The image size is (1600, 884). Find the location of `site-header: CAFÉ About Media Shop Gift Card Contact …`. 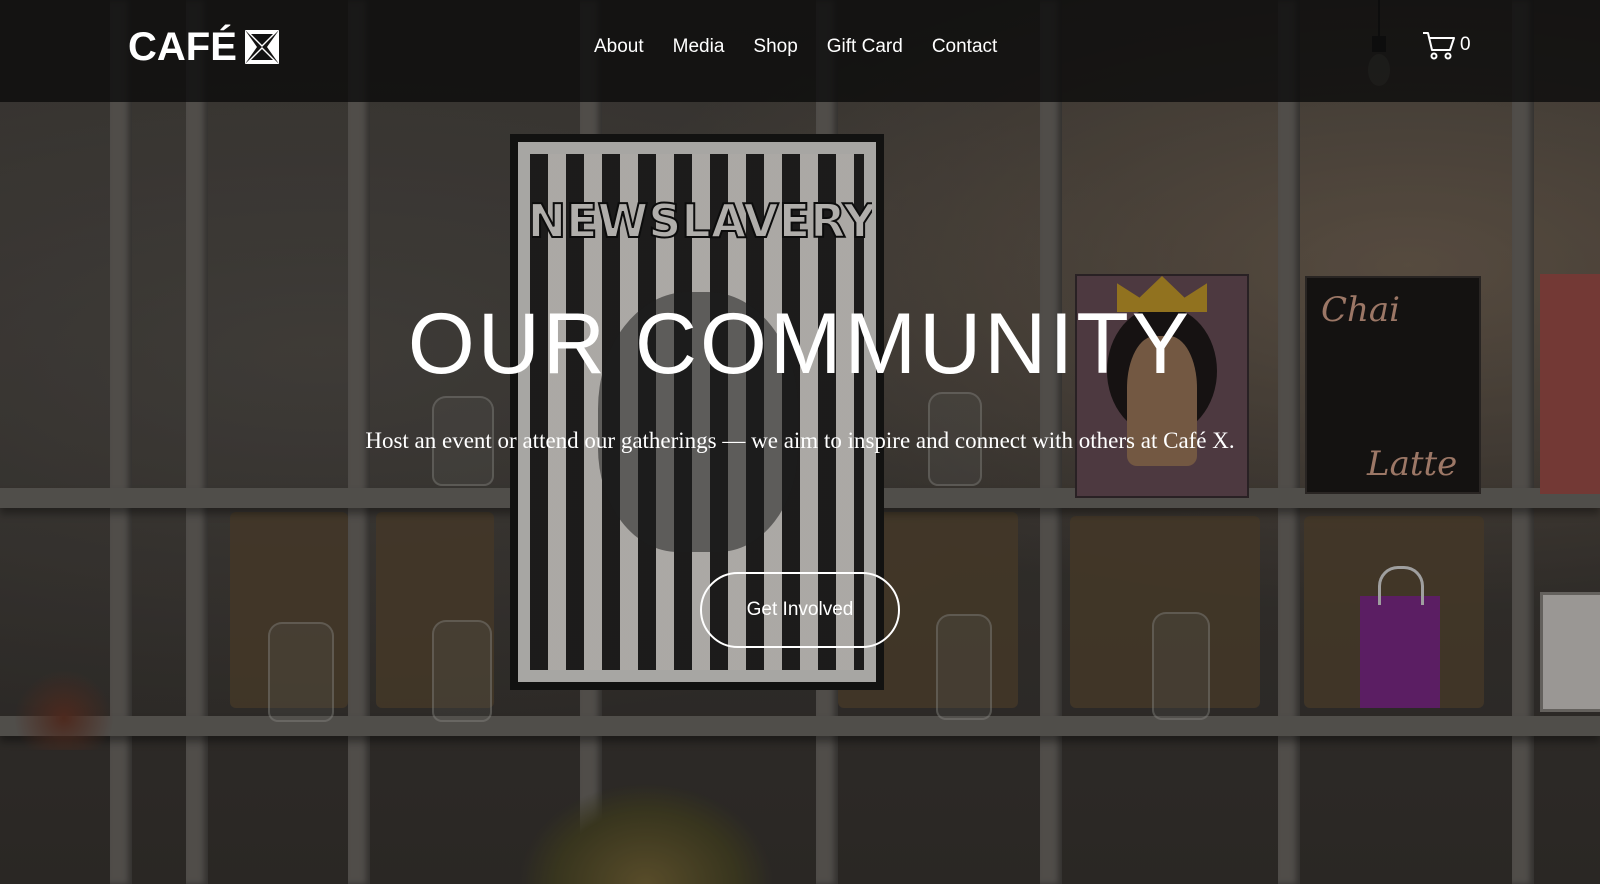

site-header: CAFÉ About Media Shop Gift Card Contact … is located at coordinates (800, 51).